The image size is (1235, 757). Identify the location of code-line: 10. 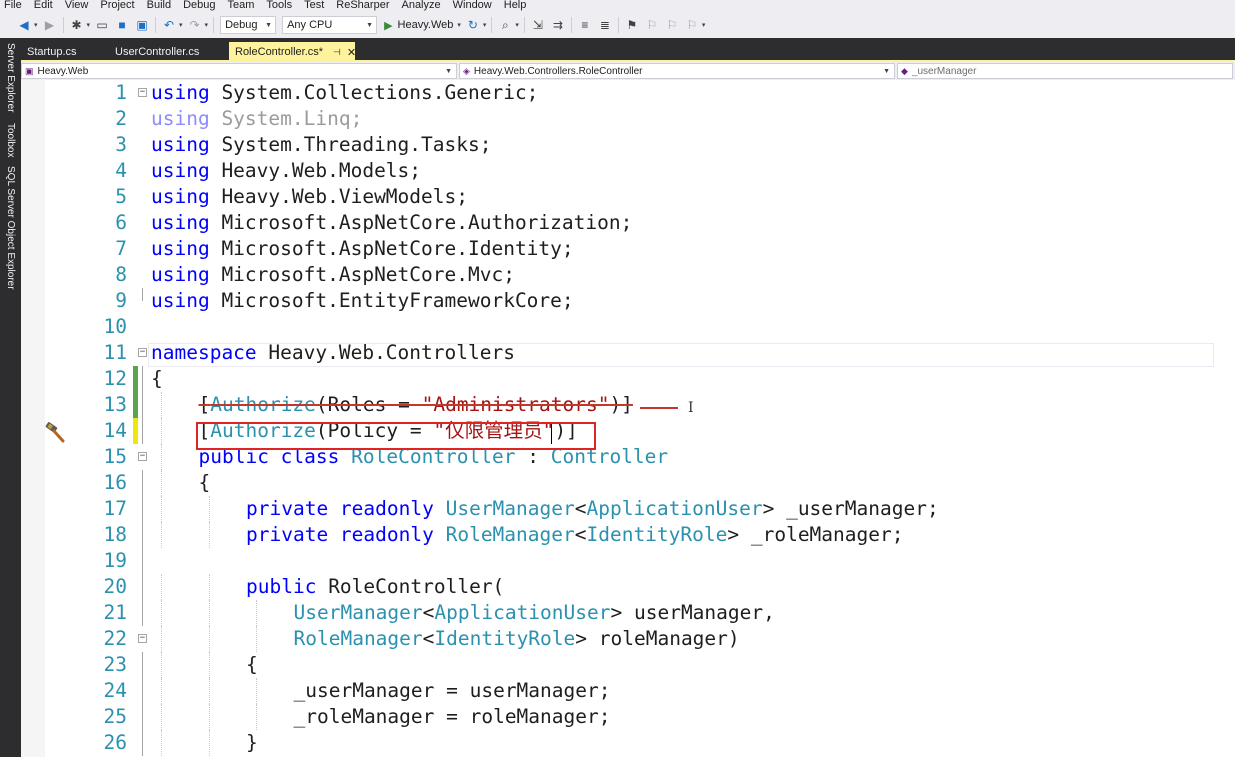
(628, 327).